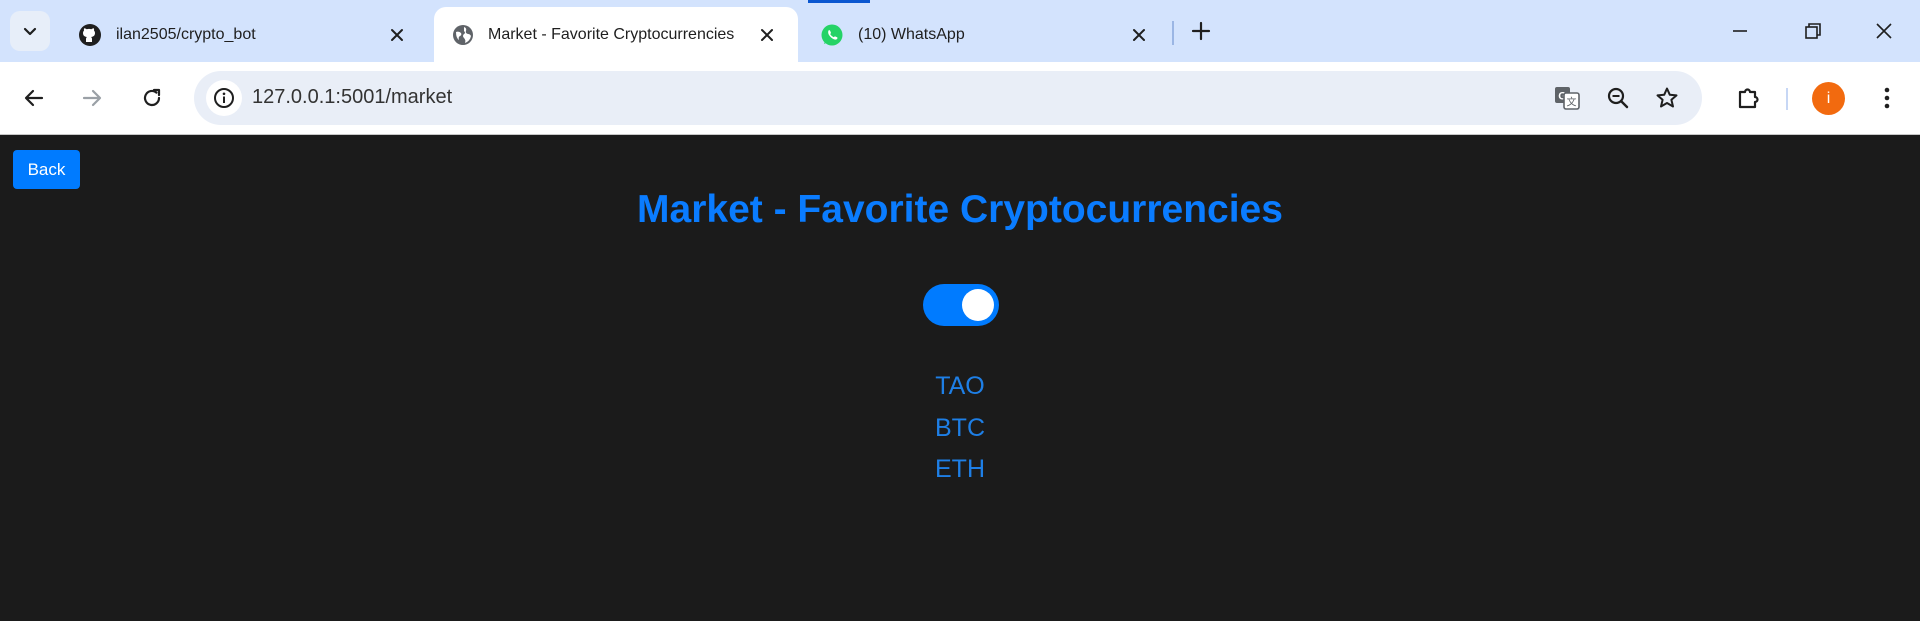 The image size is (1920, 621). I want to click on arrow-left-icon, so click(34, 98).